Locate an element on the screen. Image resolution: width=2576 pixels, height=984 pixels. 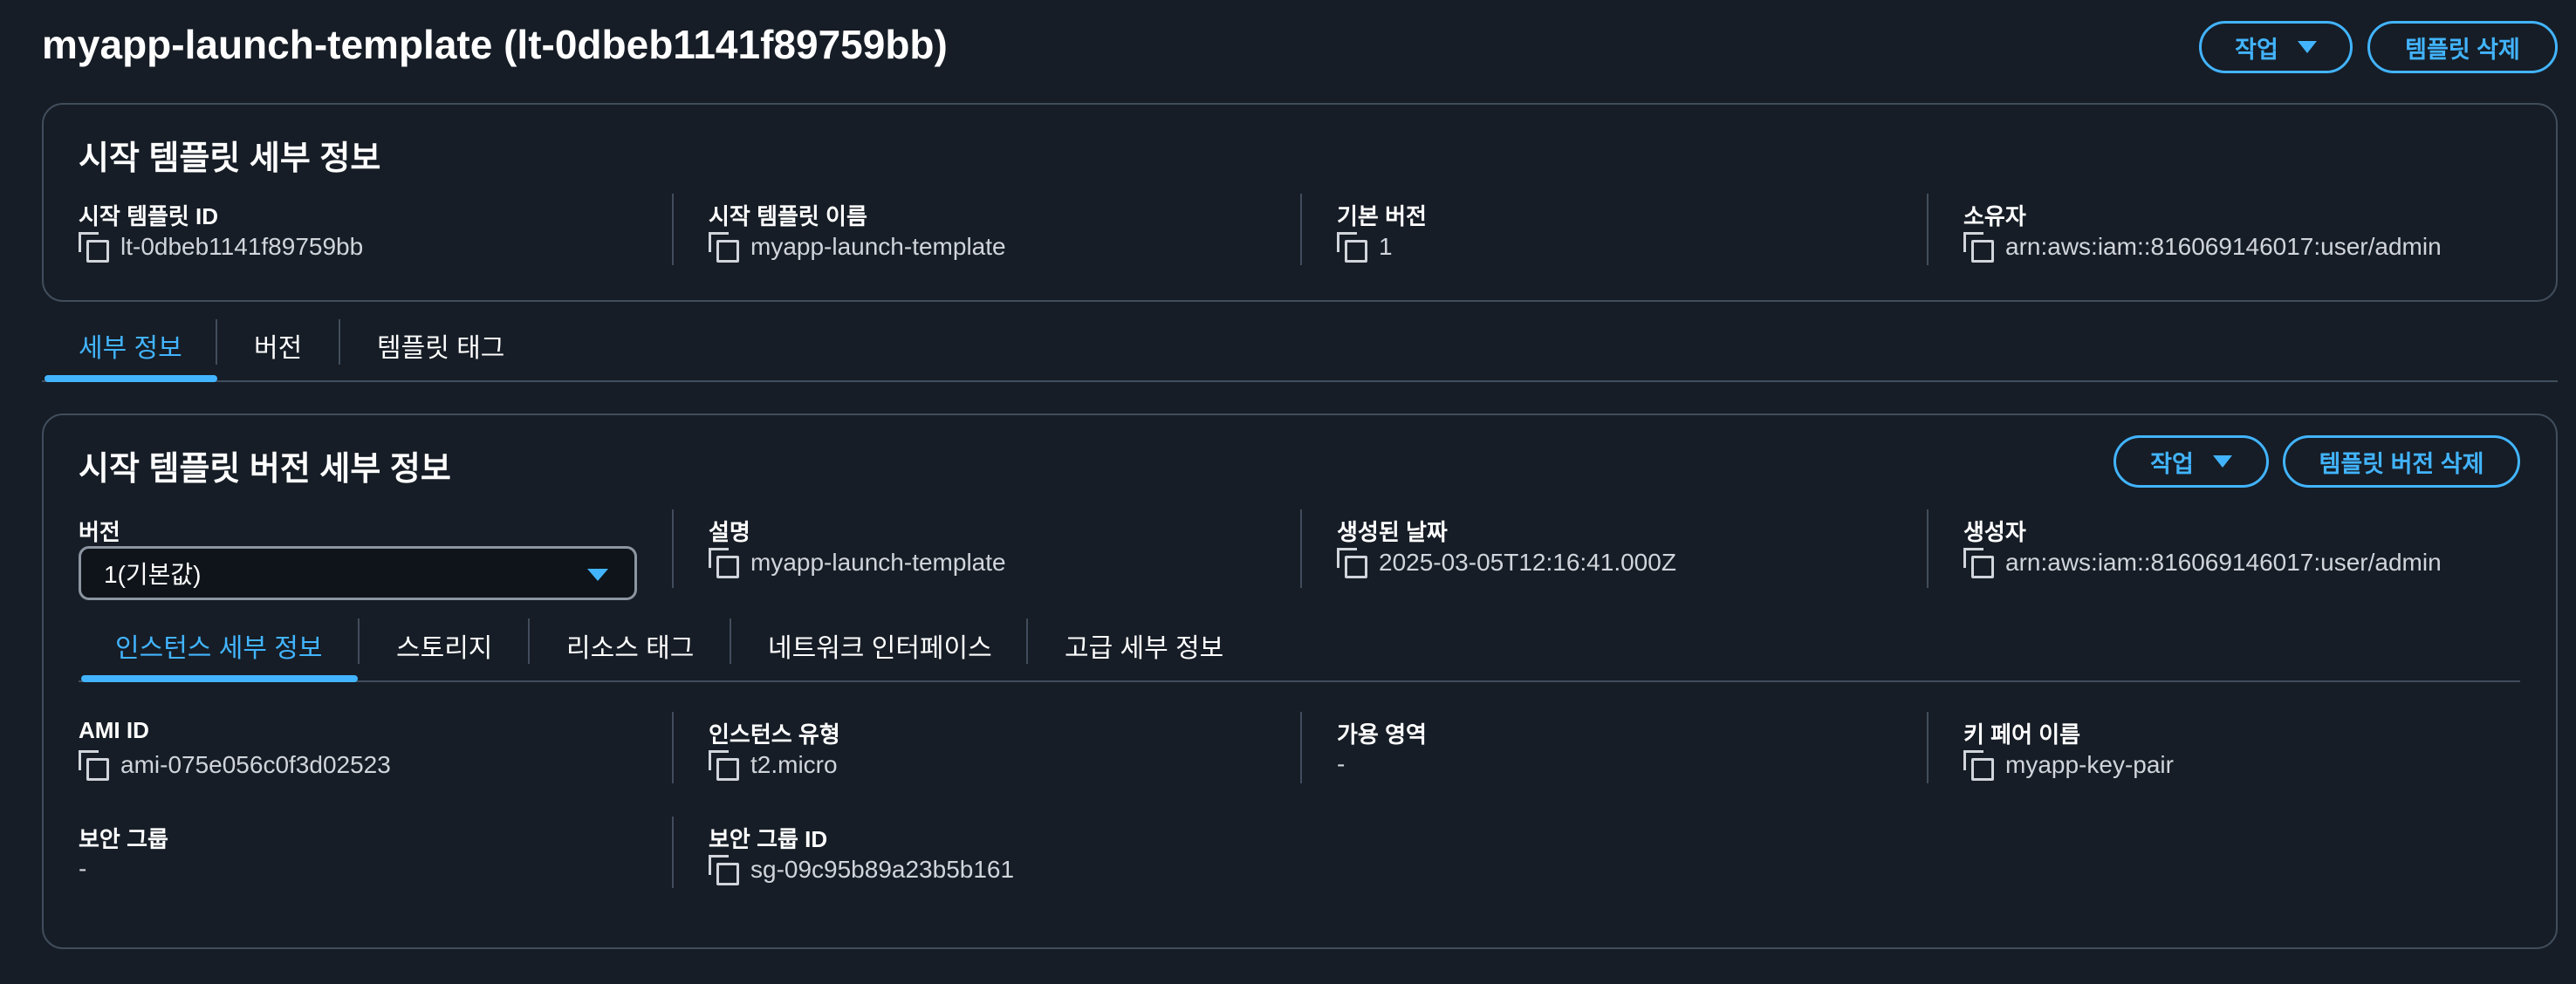
key-pair-label: 키 페어 이름 is located at coordinates (2022, 734).